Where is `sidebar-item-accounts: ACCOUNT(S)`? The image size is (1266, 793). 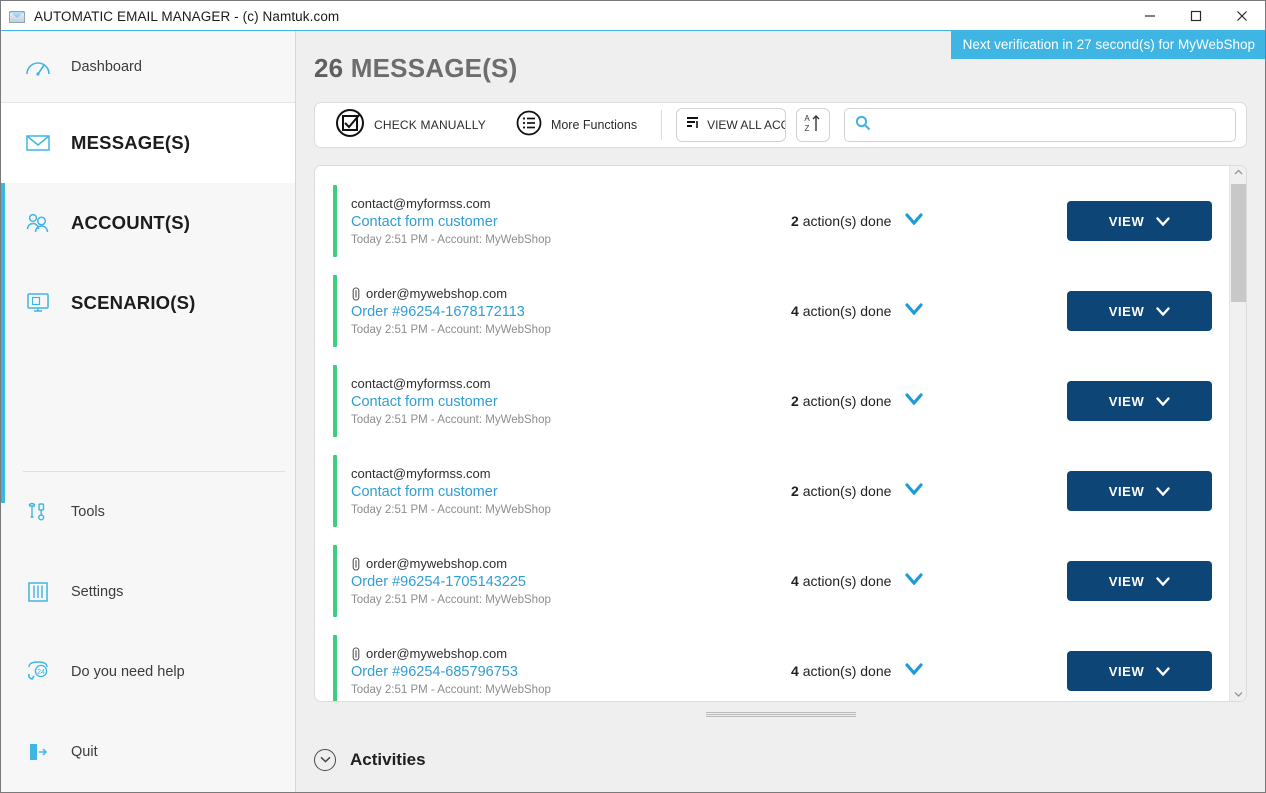 sidebar-item-accounts: ACCOUNT(S) is located at coordinates (148, 223).